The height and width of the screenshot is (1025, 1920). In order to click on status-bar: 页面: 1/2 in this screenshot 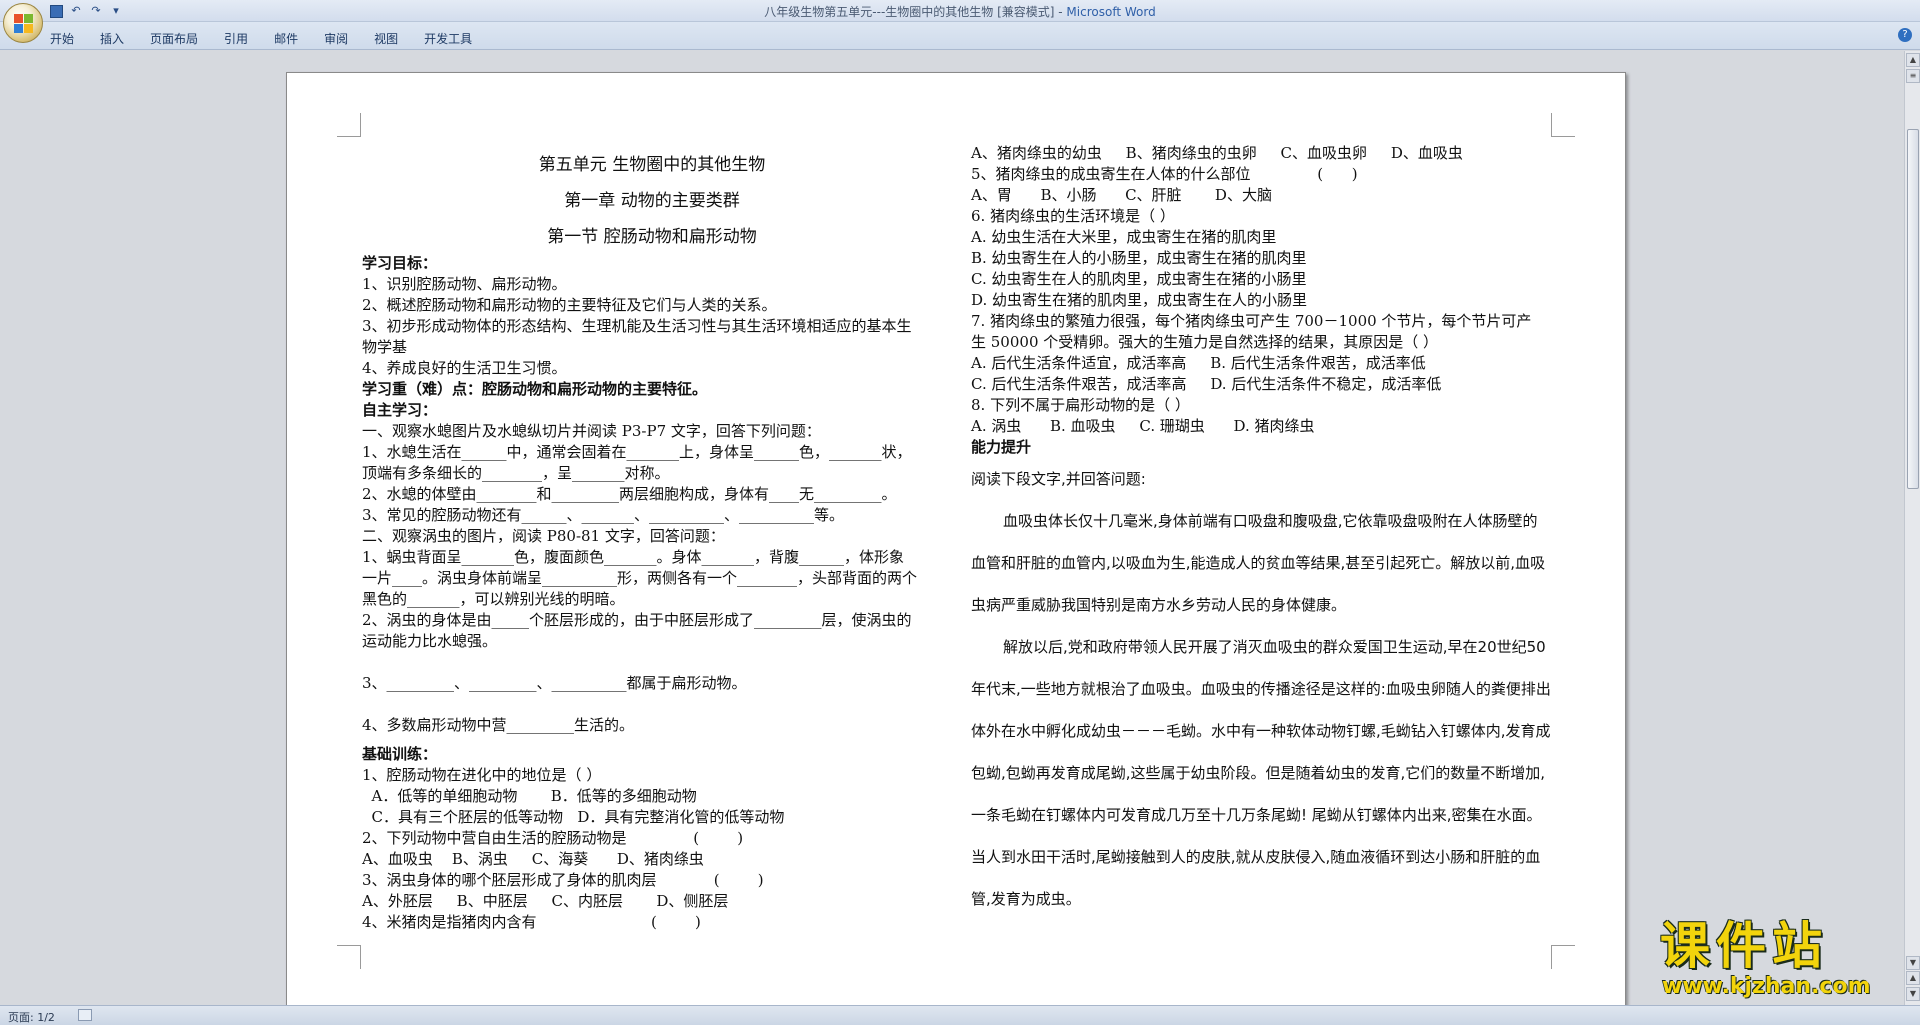, I will do `click(960, 1015)`.